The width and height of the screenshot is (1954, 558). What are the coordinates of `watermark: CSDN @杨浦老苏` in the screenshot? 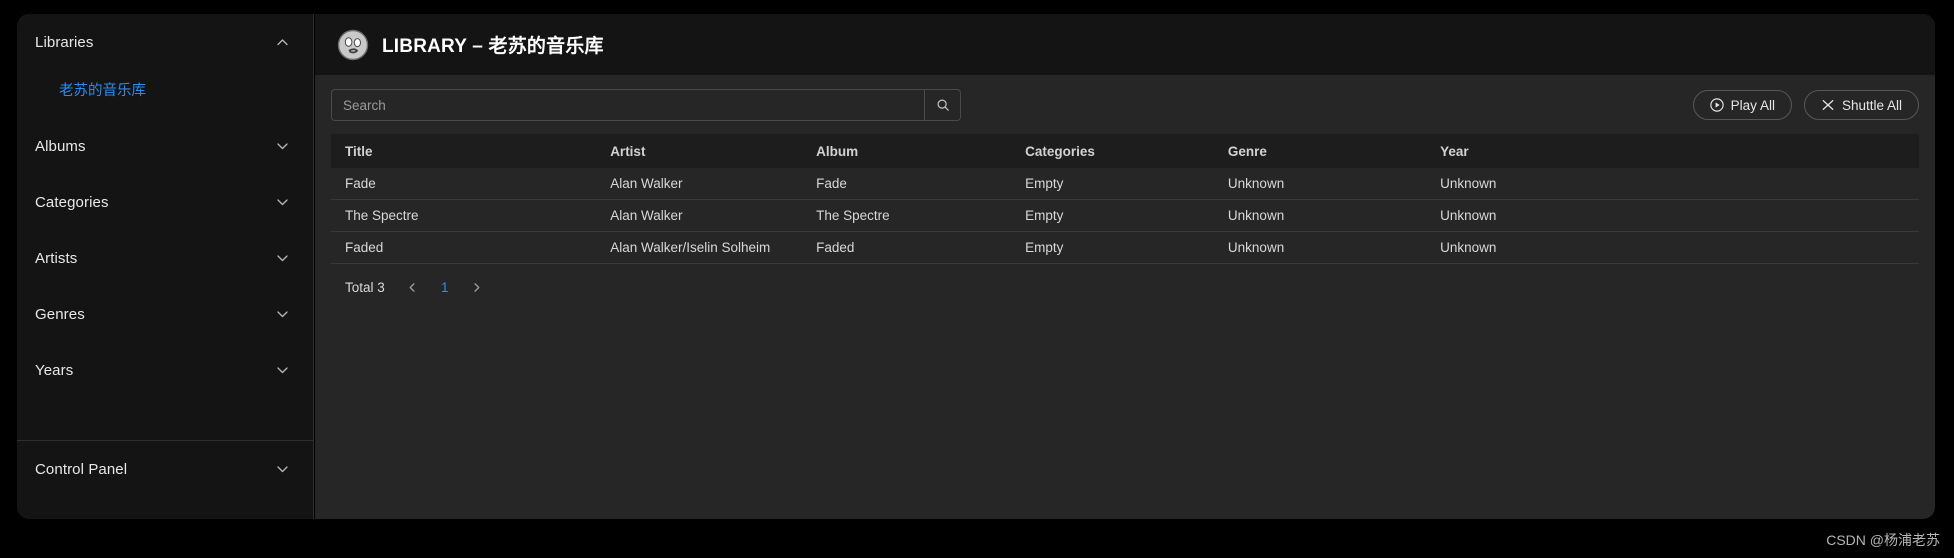 It's located at (1883, 540).